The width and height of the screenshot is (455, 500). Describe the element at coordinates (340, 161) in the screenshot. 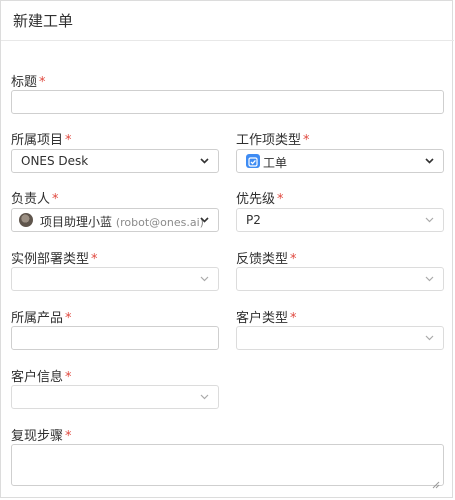

I see `issue-type-select: 工单` at that location.